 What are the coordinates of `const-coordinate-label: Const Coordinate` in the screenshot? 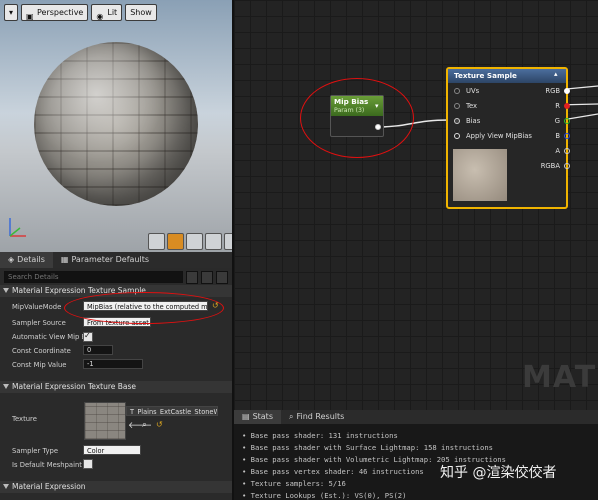 It's located at (41, 351).